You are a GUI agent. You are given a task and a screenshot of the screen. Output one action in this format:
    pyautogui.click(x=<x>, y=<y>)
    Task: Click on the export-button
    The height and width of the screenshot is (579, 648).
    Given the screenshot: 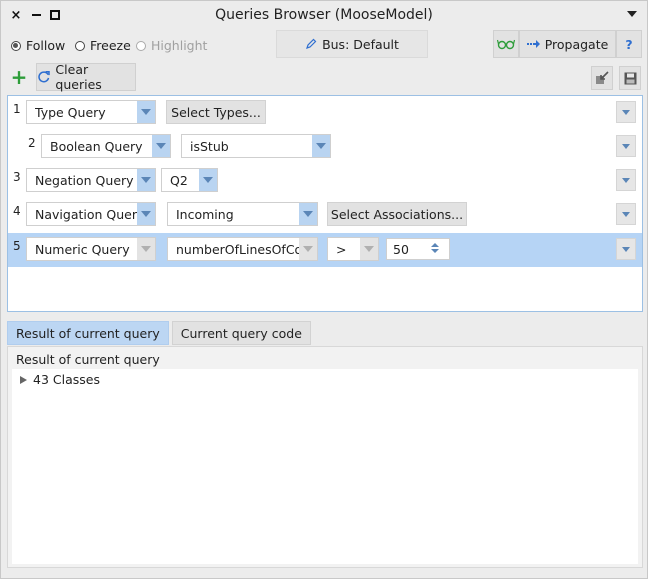 What is the action you would take?
    pyautogui.click(x=602, y=78)
    